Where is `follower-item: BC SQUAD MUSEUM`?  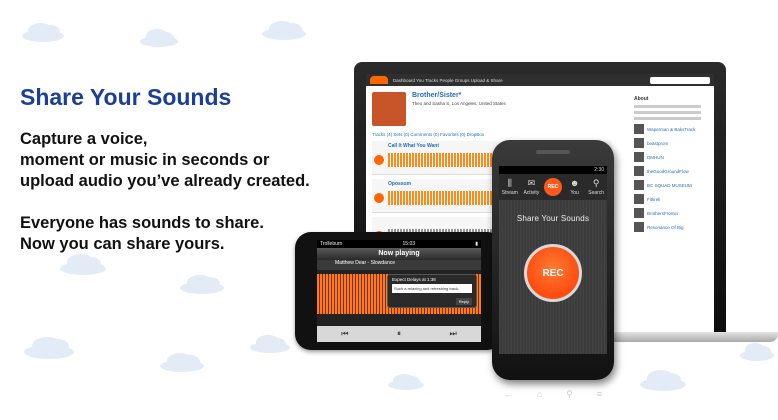 follower-item: BC SQUAD MUSEUM is located at coordinates (671, 185).